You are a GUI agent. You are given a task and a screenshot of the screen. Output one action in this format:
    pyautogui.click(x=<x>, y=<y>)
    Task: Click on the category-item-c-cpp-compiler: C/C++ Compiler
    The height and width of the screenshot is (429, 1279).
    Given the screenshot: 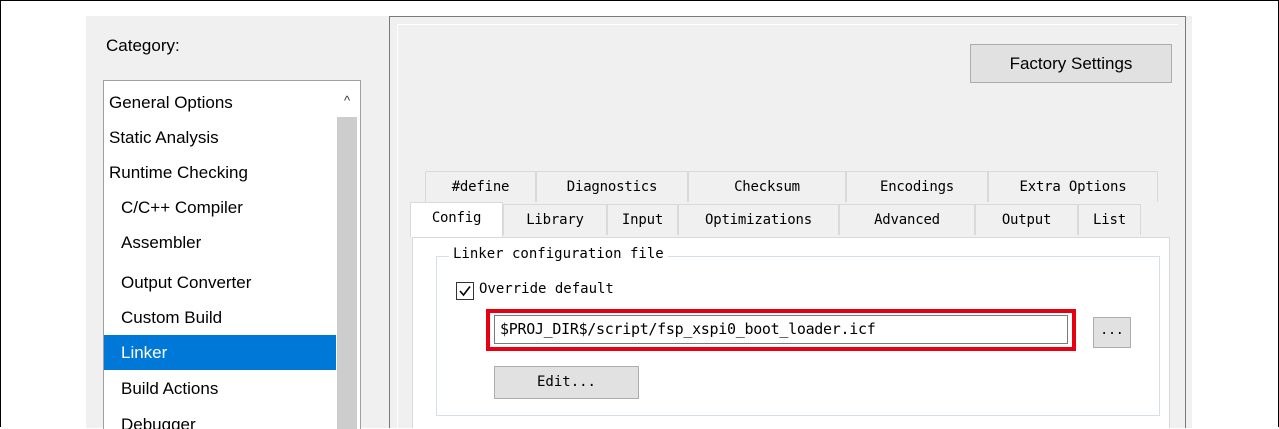 What is the action you would take?
    pyautogui.click(x=220, y=207)
    